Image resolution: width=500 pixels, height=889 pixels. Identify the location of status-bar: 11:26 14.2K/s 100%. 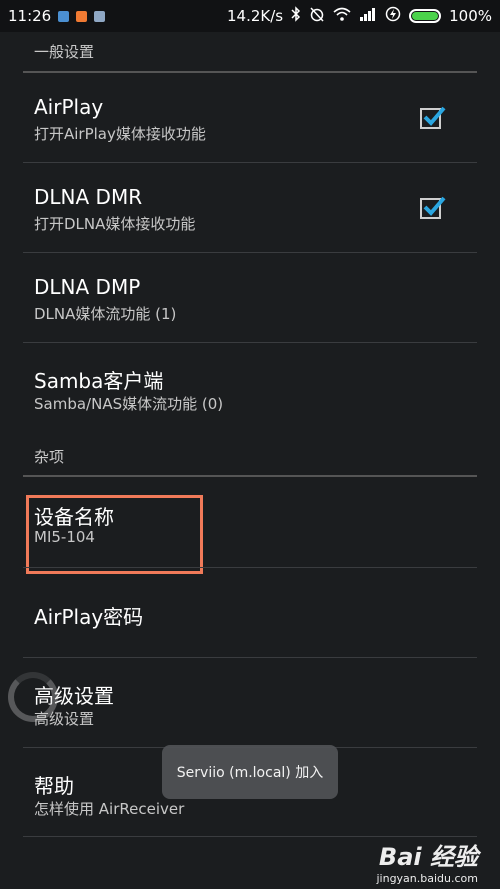
(250, 16).